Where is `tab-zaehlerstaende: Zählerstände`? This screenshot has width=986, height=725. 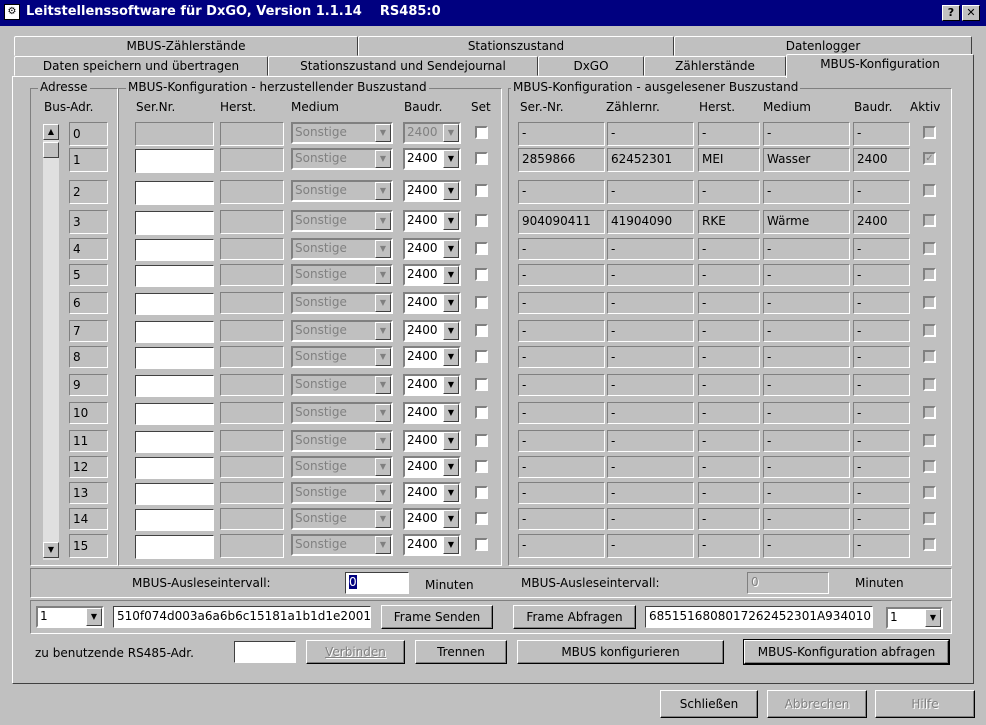 tab-zaehlerstaende: Zählerstände is located at coordinates (715, 66).